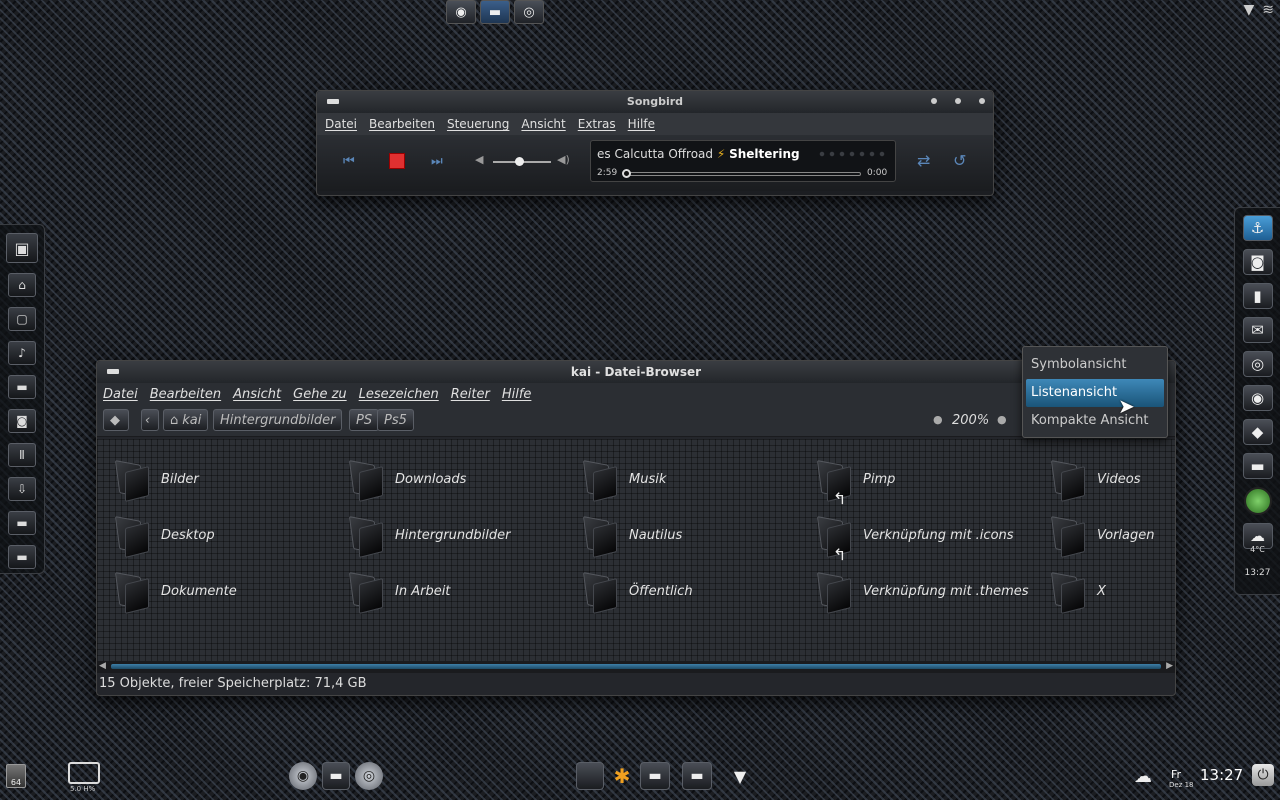 Image resolution: width=1280 pixels, height=800 pixels. What do you see at coordinates (1095, 365) in the screenshot?
I see `menu-item-symbolansicht: Symbolansicht` at bounding box center [1095, 365].